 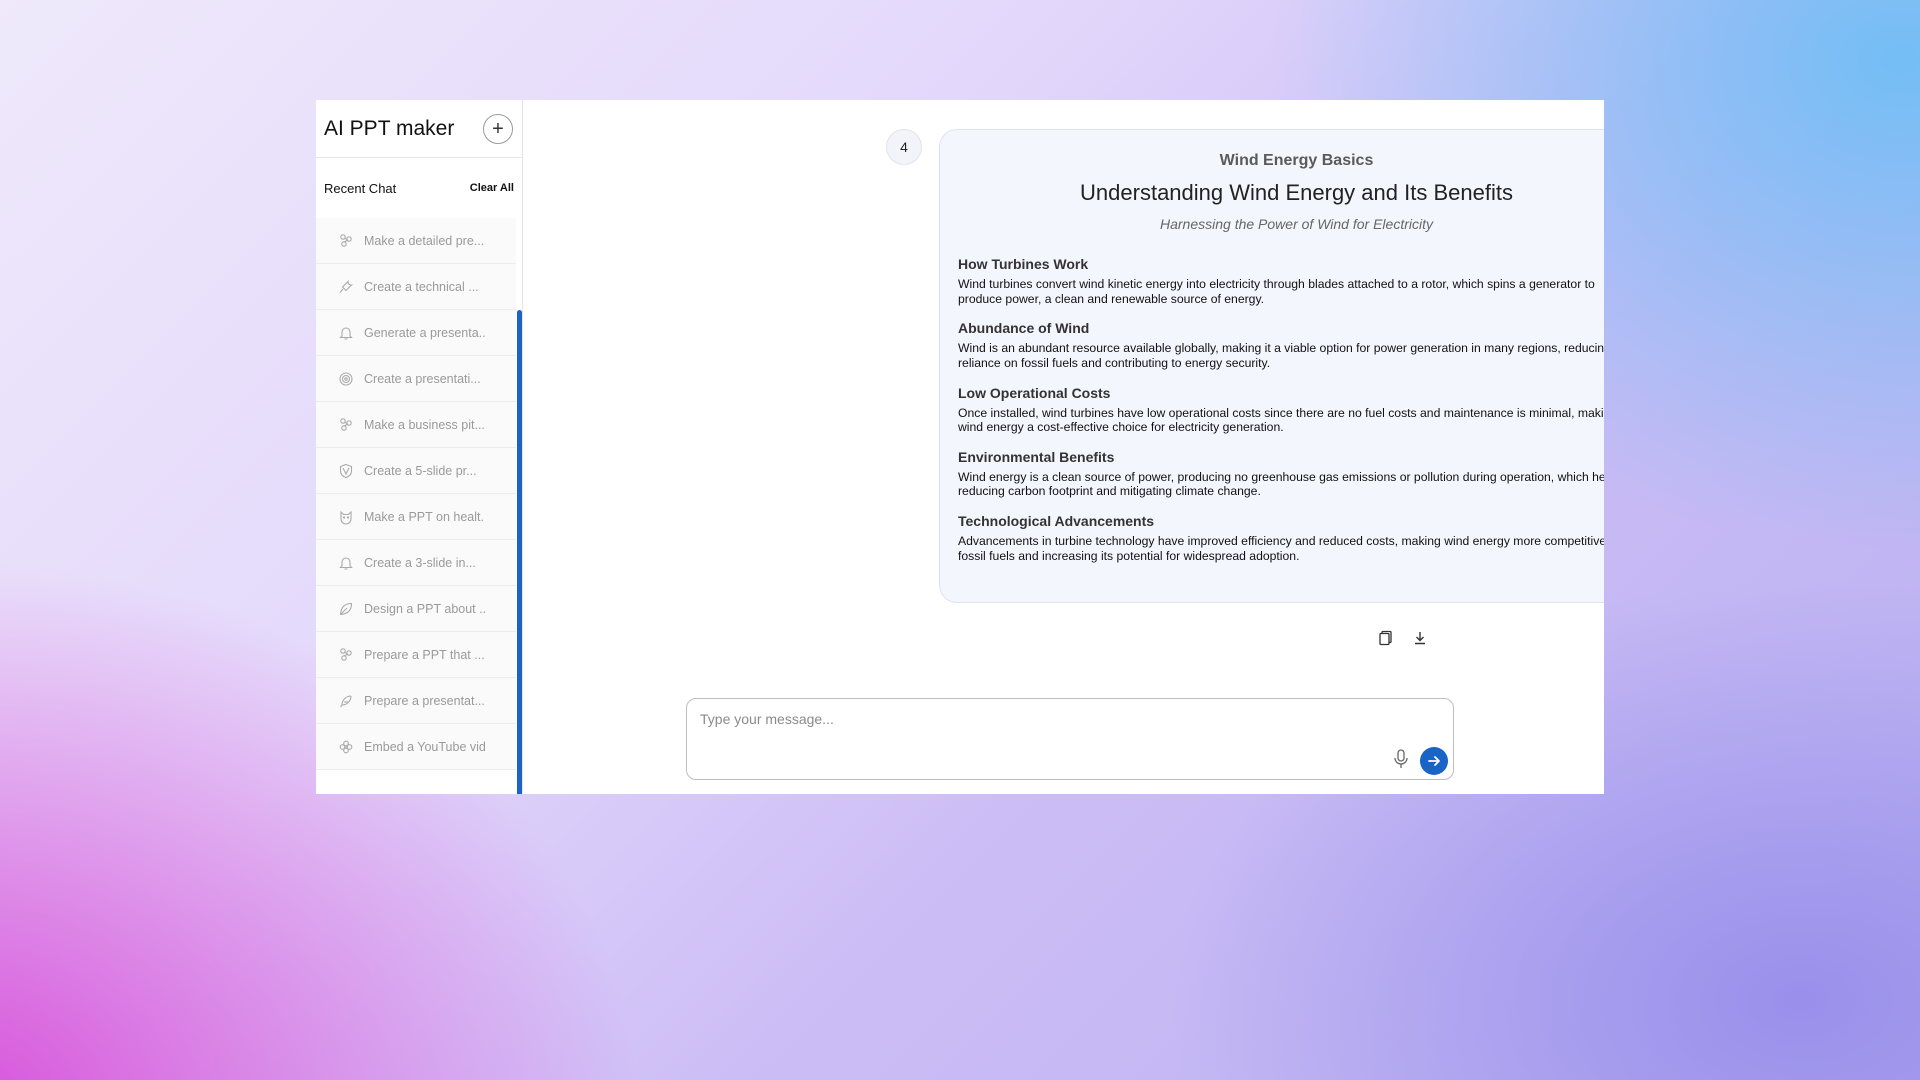 What do you see at coordinates (1023, 264) in the screenshot?
I see `section-heading: How Turbines Work` at bounding box center [1023, 264].